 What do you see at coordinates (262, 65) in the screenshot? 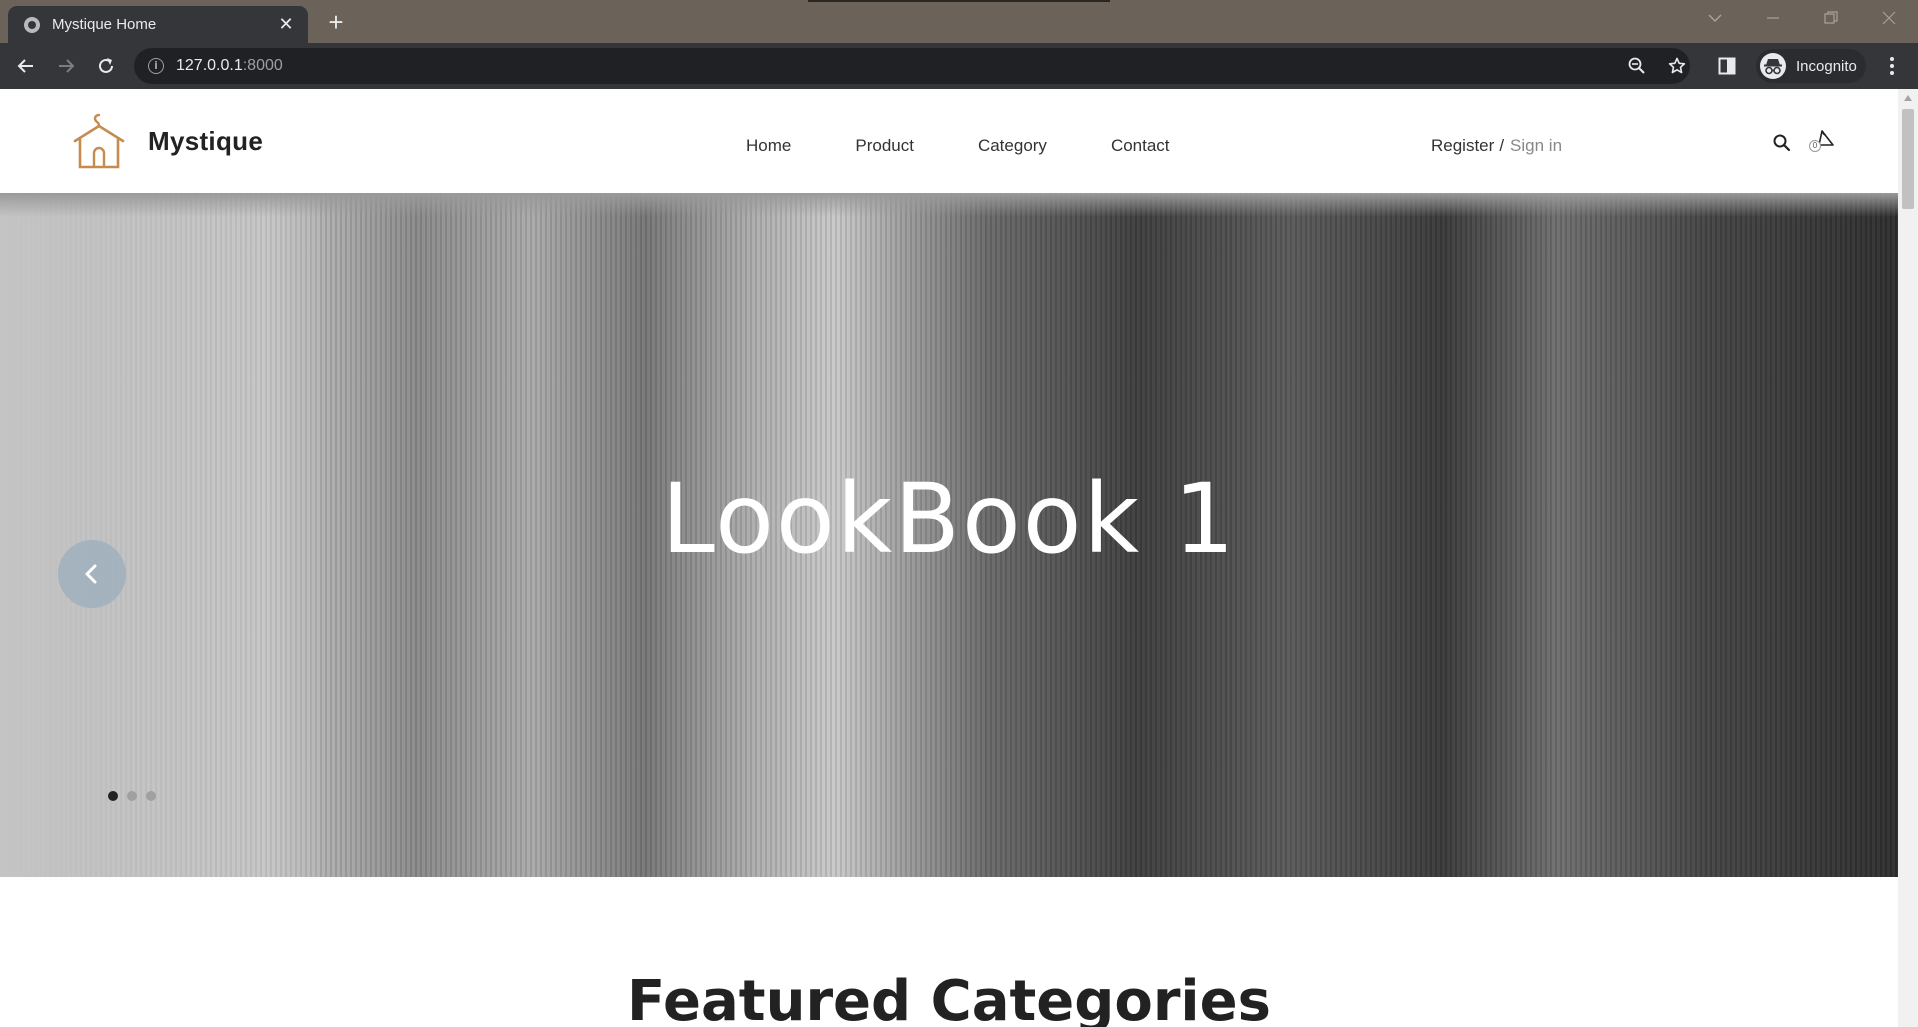
I see `url-port: :8000` at bounding box center [262, 65].